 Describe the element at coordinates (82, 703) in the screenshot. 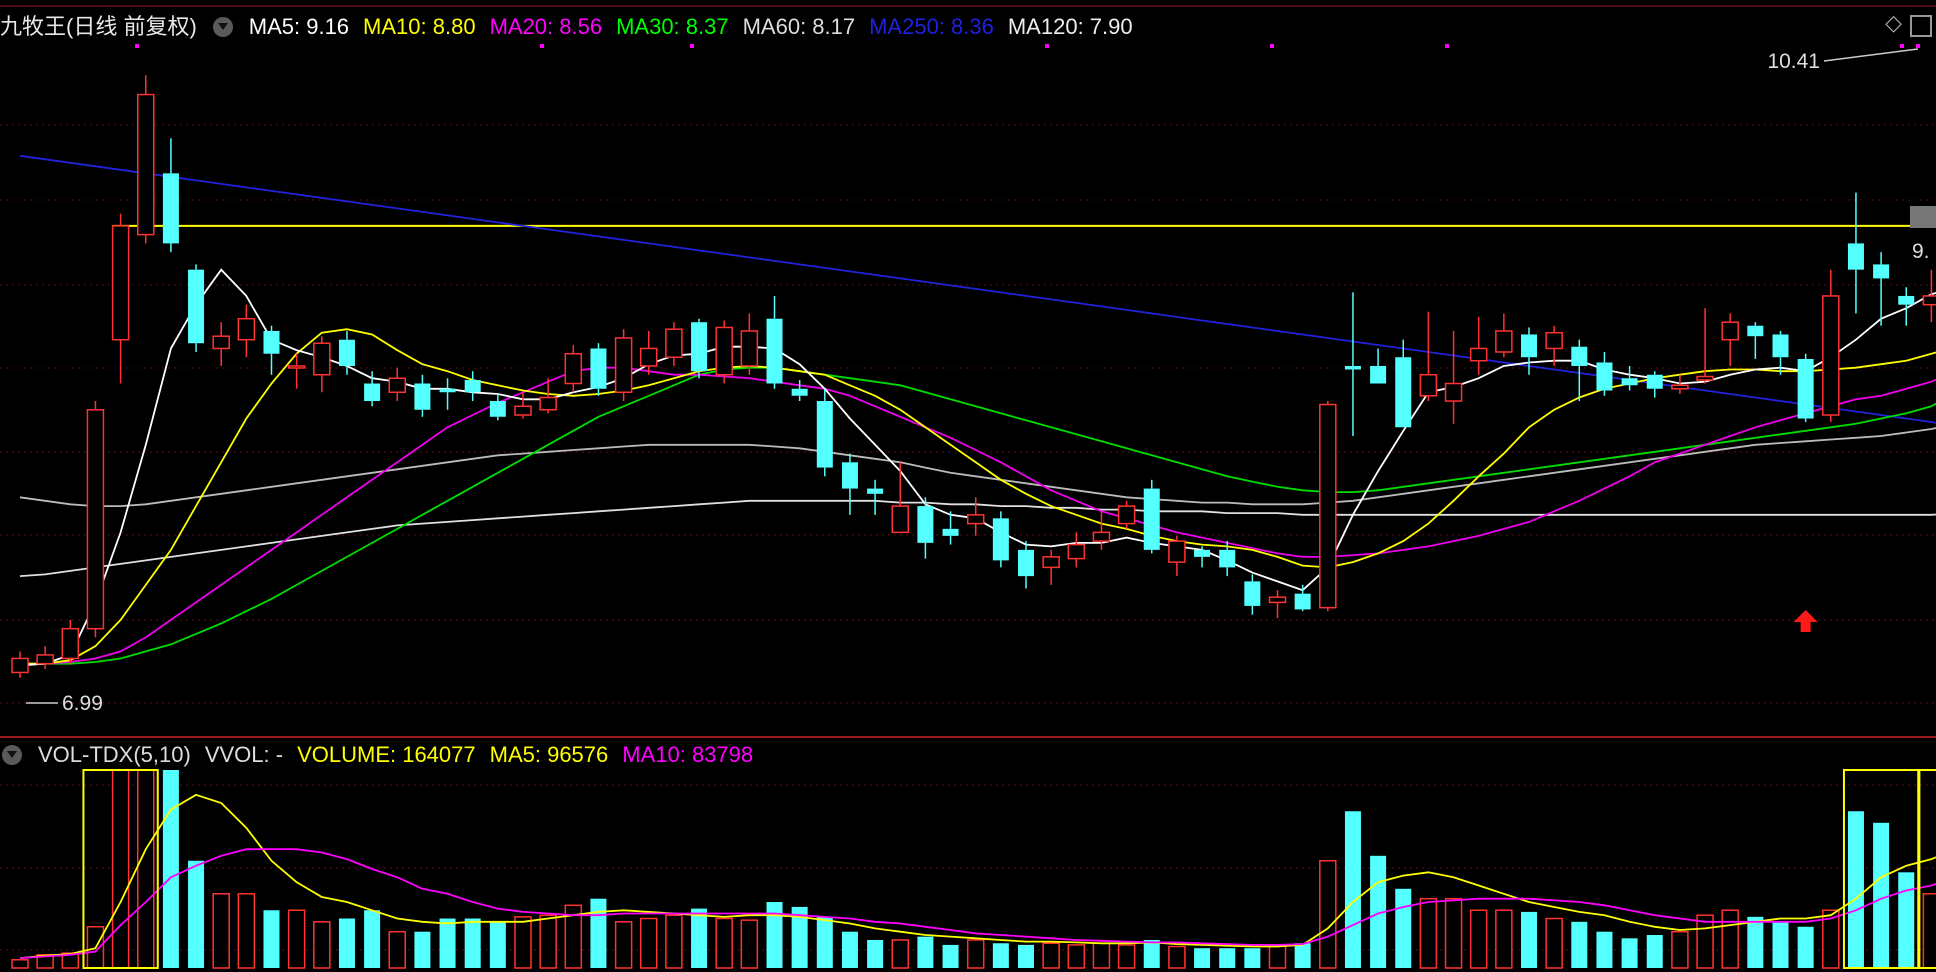

I see `low-price-label: 6.99` at that location.